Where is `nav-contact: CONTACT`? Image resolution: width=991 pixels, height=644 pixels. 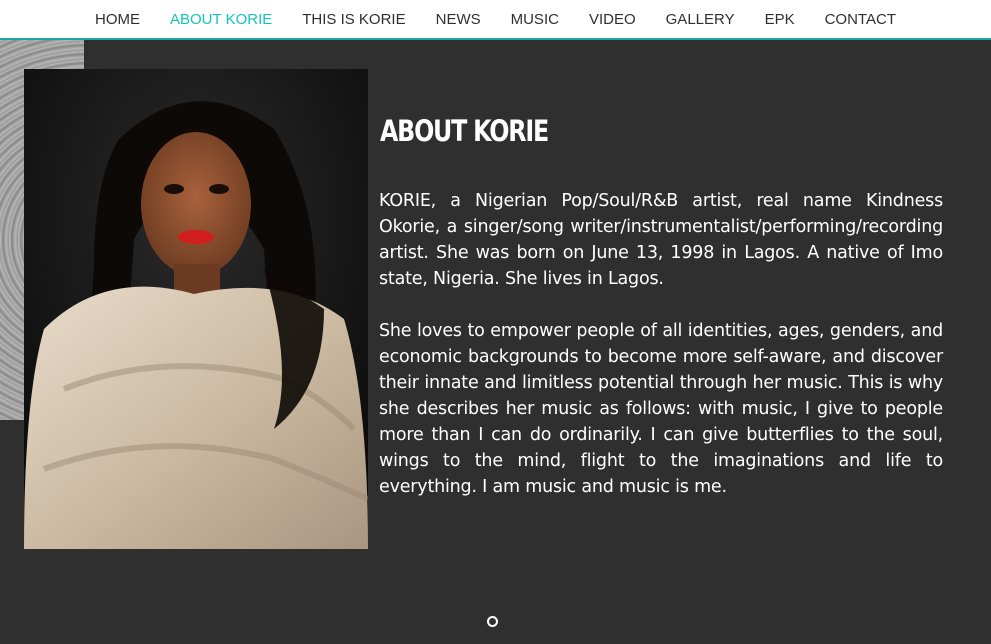 nav-contact: CONTACT is located at coordinates (860, 19).